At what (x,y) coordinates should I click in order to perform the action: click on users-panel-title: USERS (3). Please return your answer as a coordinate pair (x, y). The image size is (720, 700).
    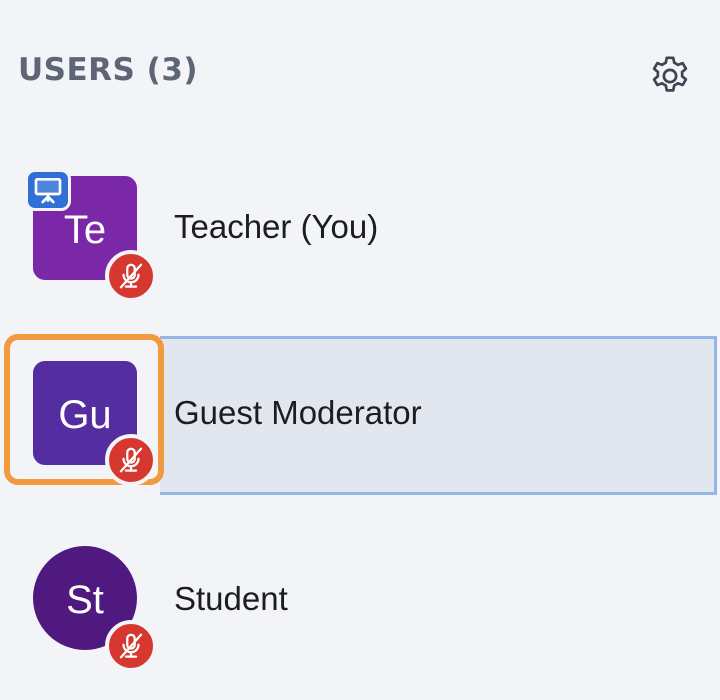
    Looking at the image, I should click on (108, 70).